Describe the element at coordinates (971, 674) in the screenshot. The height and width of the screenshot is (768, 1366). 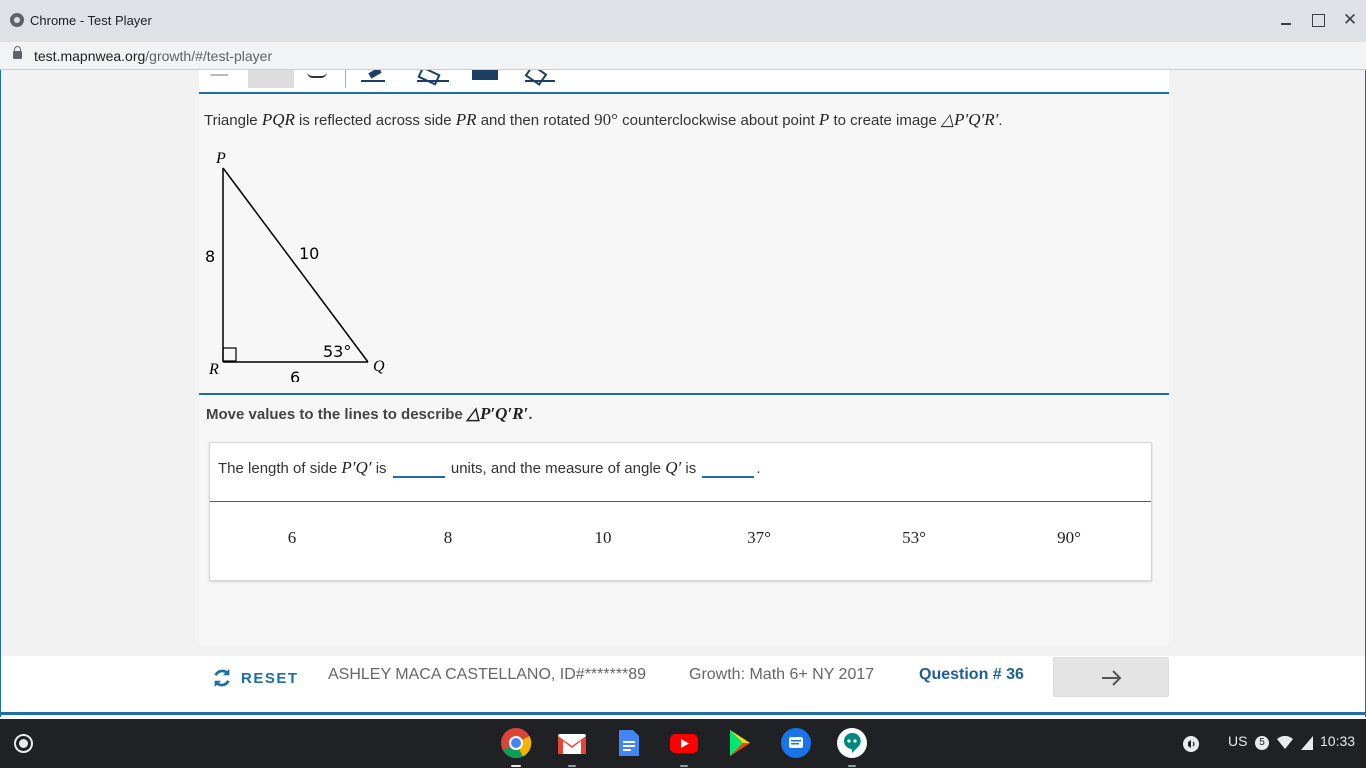
I see `question-number: Question # 36` at that location.